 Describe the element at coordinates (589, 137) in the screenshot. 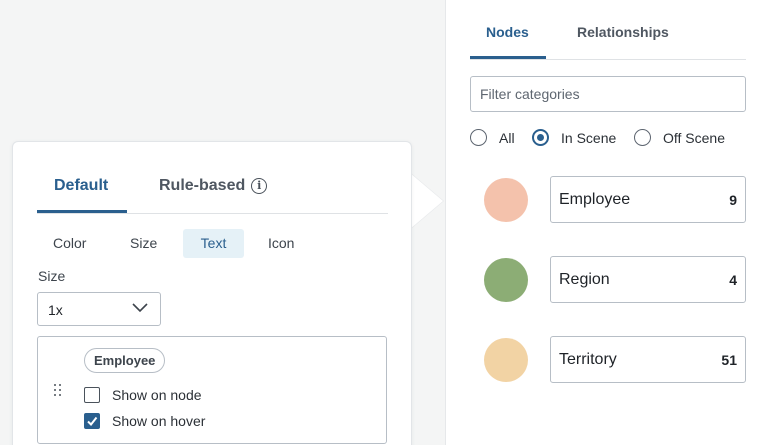

I see `radio-label: In Scene` at that location.